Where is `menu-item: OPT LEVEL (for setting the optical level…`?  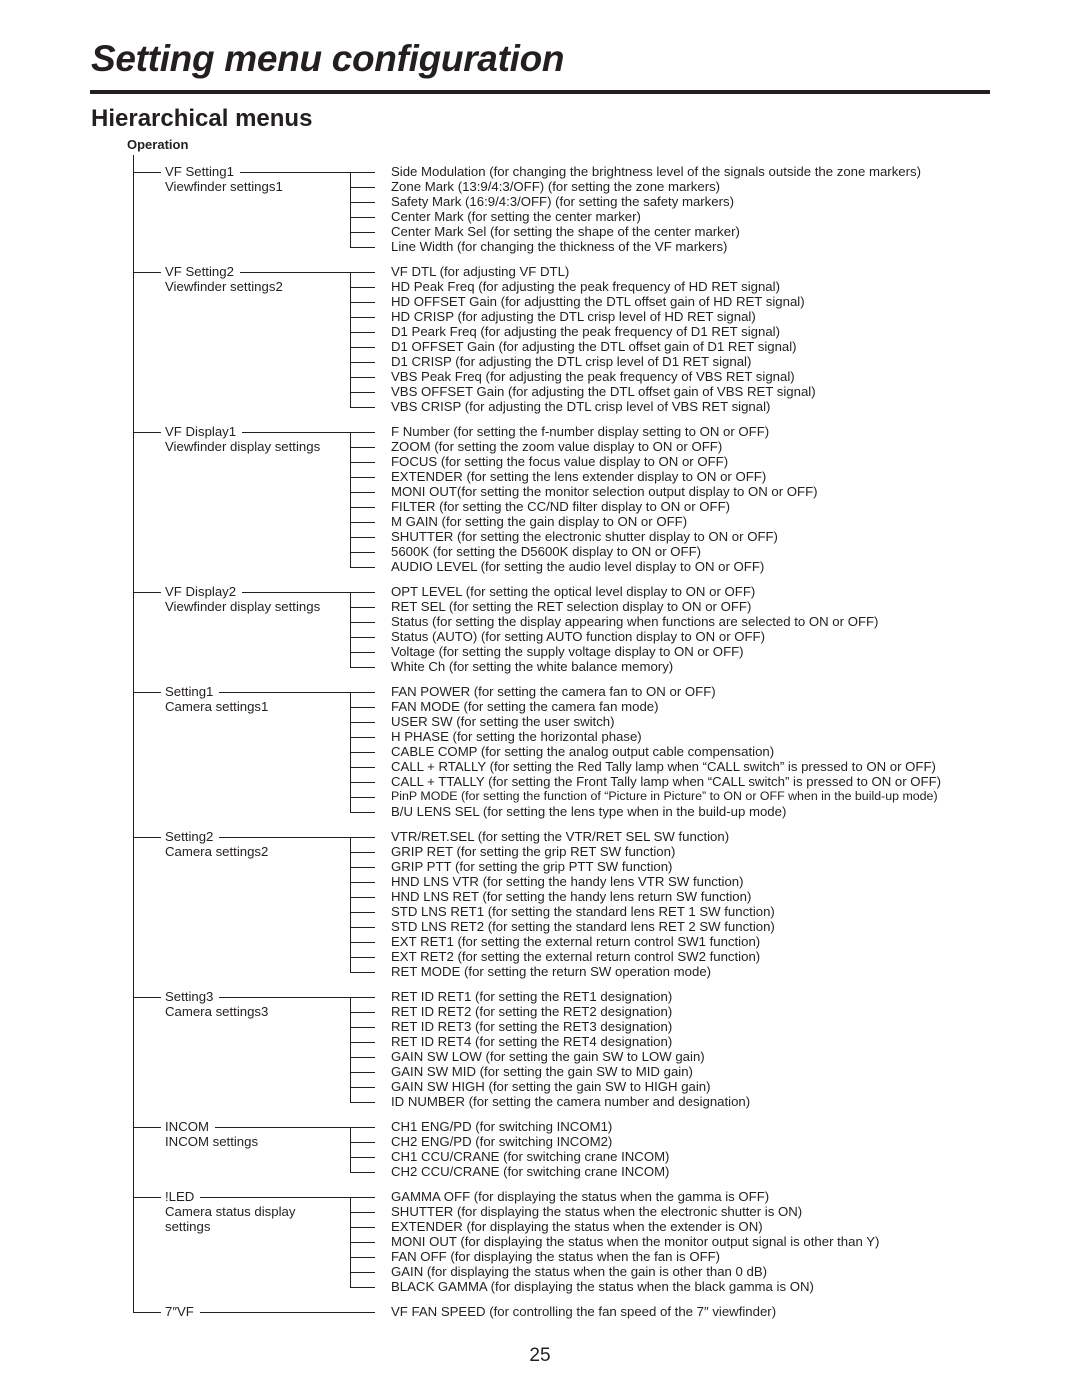
menu-item: OPT LEVEL (for setting the optical level… is located at coordinates (573, 591).